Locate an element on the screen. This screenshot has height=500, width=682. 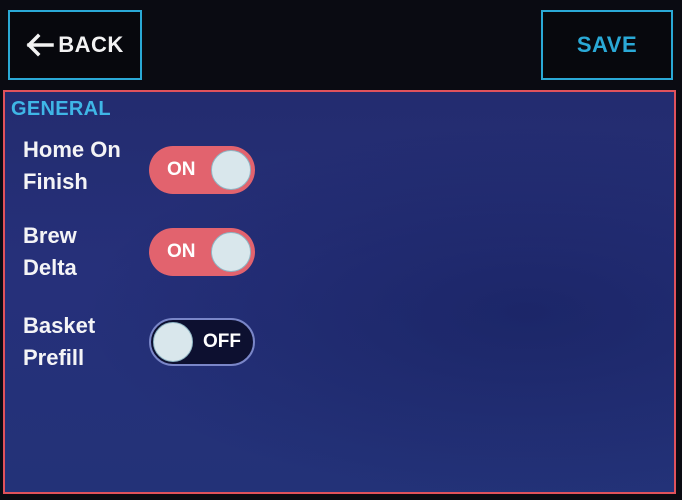
setting-label-line: Prefill is located at coordinates (54, 357).